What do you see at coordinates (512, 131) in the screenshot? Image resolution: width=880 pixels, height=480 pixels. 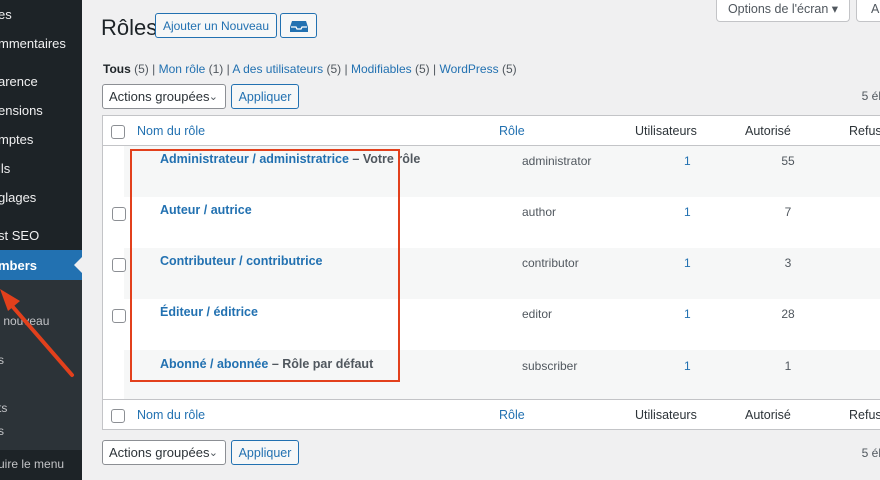 I see `column-header-role: Rôle` at bounding box center [512, 131].